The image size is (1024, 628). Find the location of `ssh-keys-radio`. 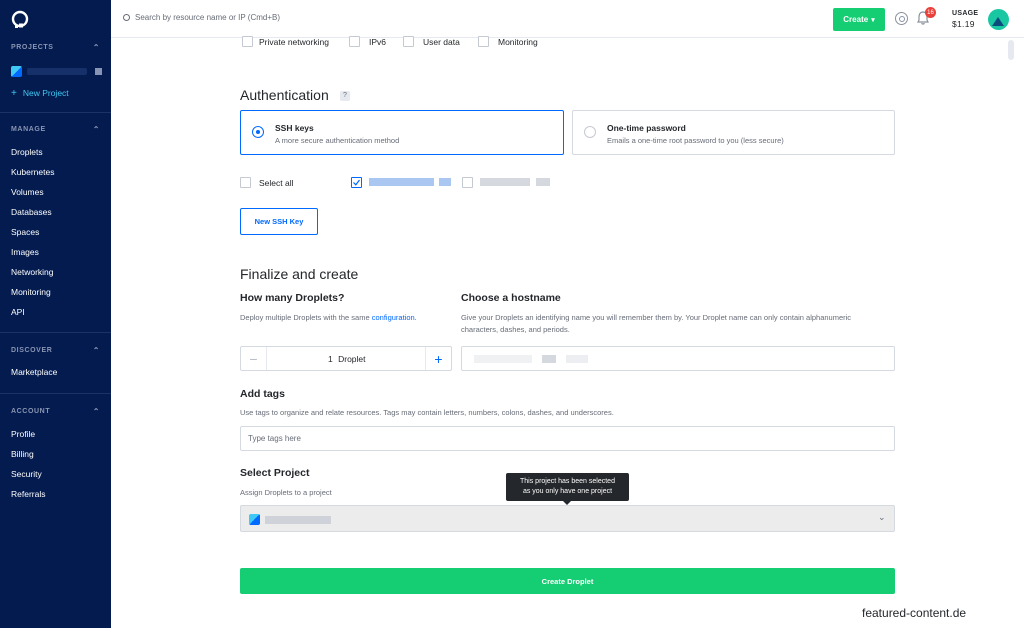

ssh-keys-radio is located at coordinates (258, 132).